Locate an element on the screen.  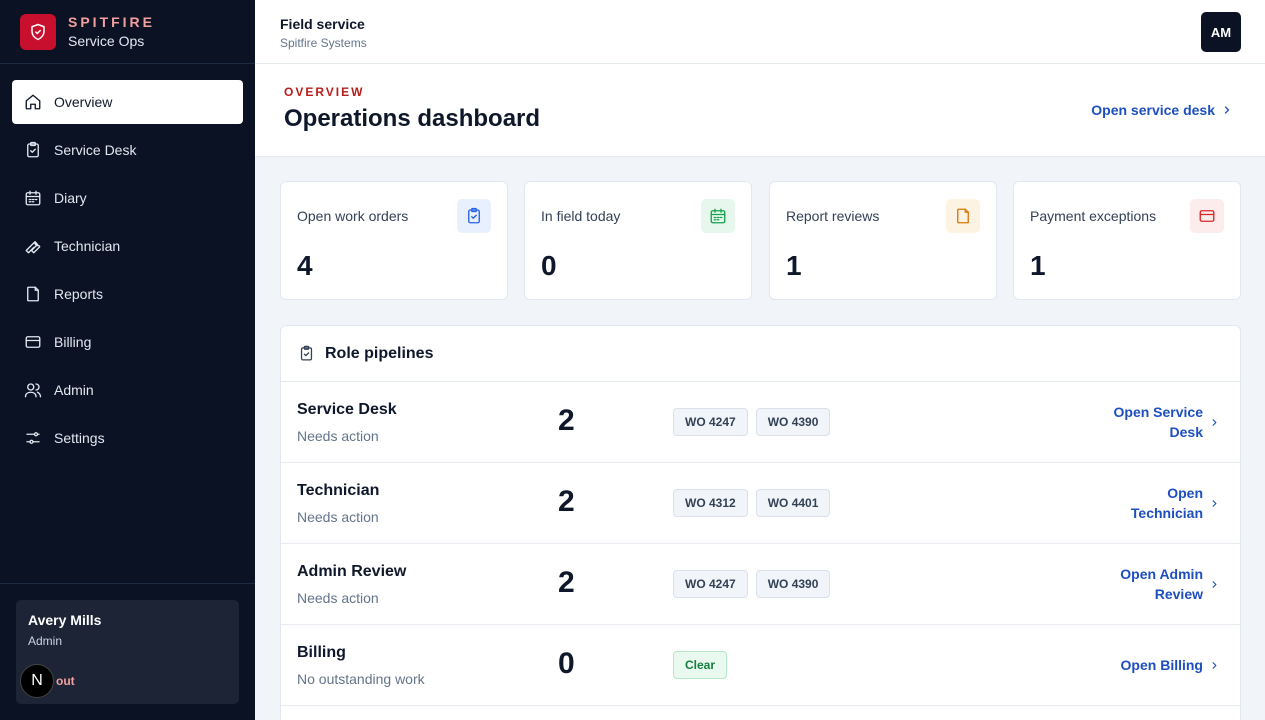
link-line: Technician is located at coordinates (1166, 513).